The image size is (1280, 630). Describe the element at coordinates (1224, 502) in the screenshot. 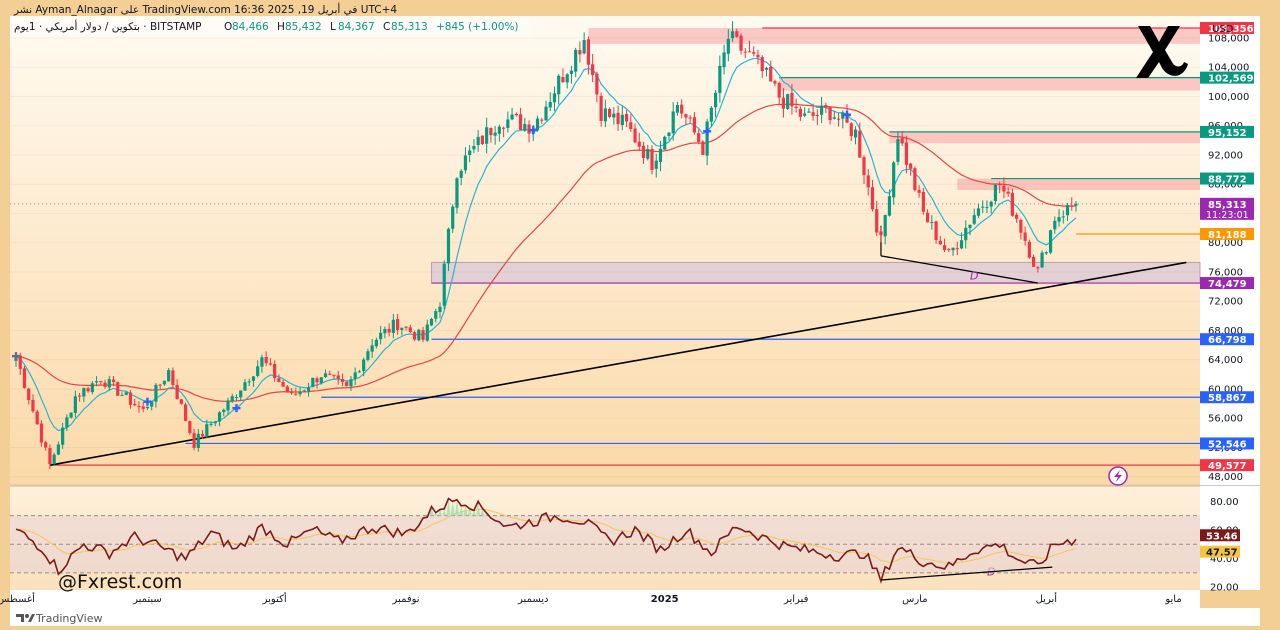

I see `rsi-y-tick-label: 80.00` at that location.